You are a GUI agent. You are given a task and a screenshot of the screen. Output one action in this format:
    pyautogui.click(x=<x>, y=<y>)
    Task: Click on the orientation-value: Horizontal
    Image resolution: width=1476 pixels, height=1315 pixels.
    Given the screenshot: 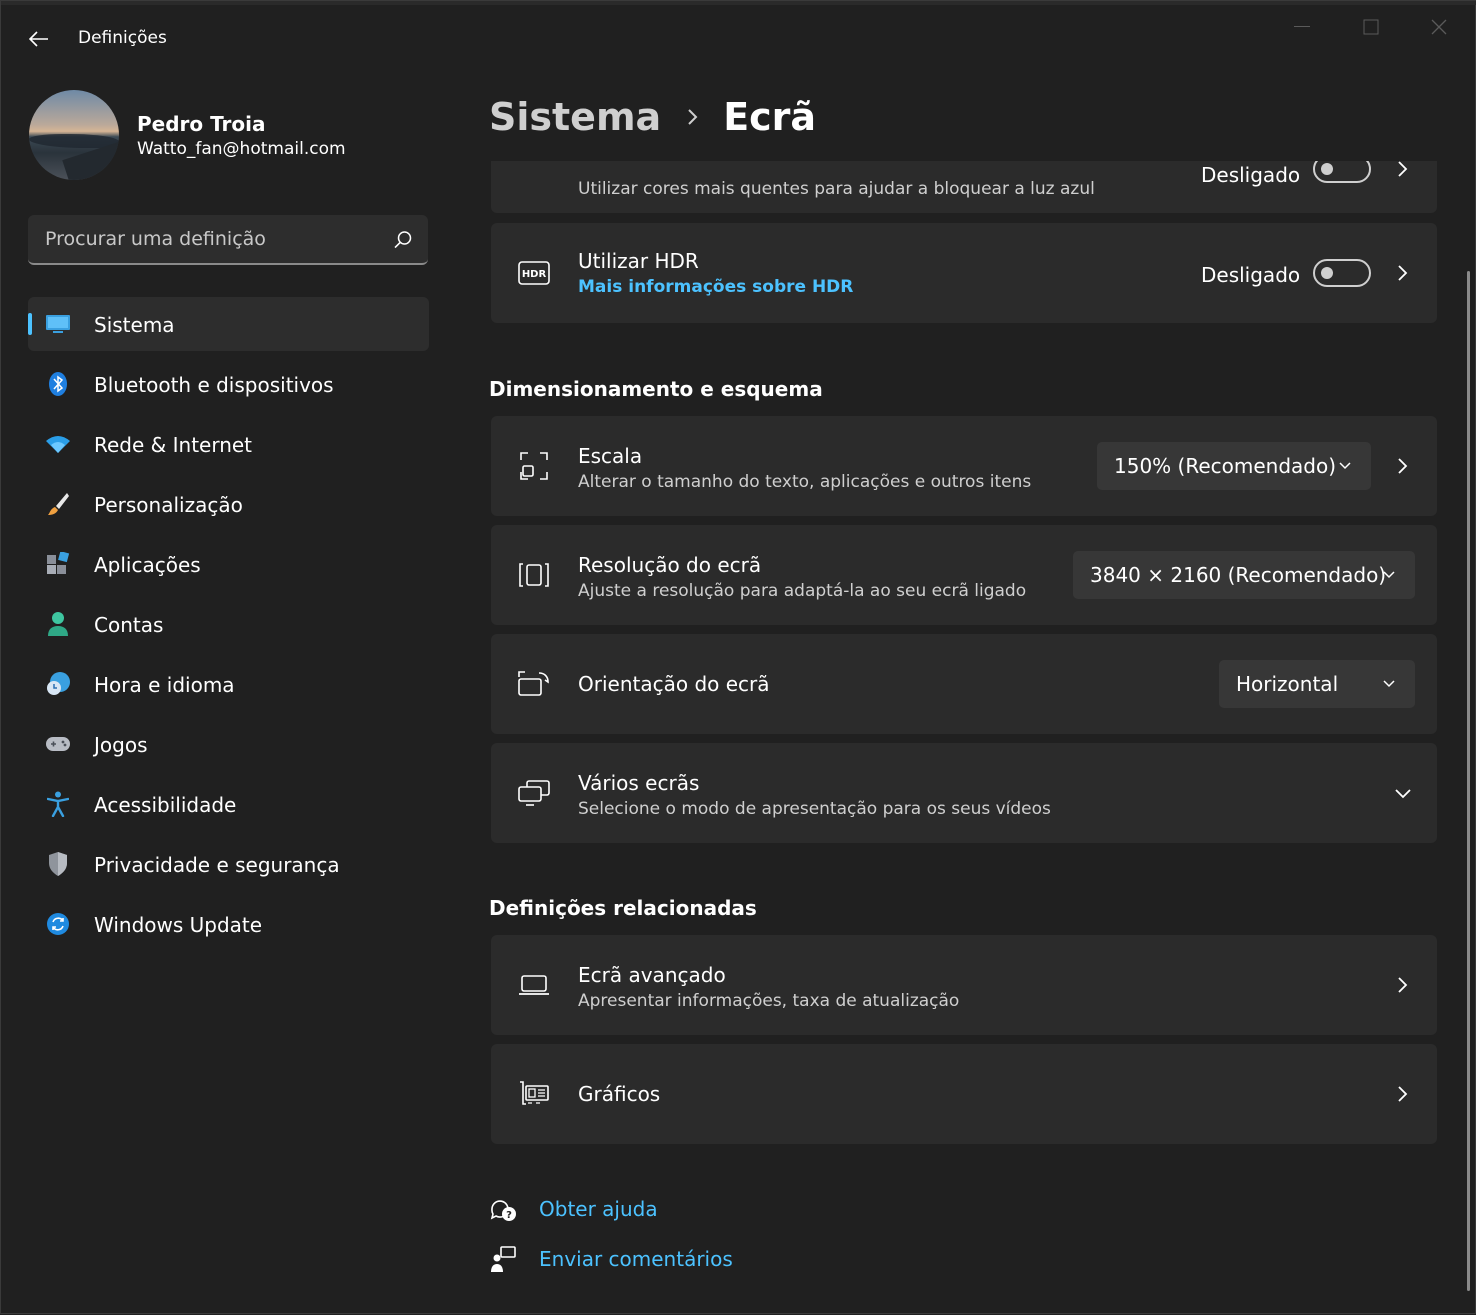 What is the action you would take?
    pyautogui.click(x=1287, y=684)
    